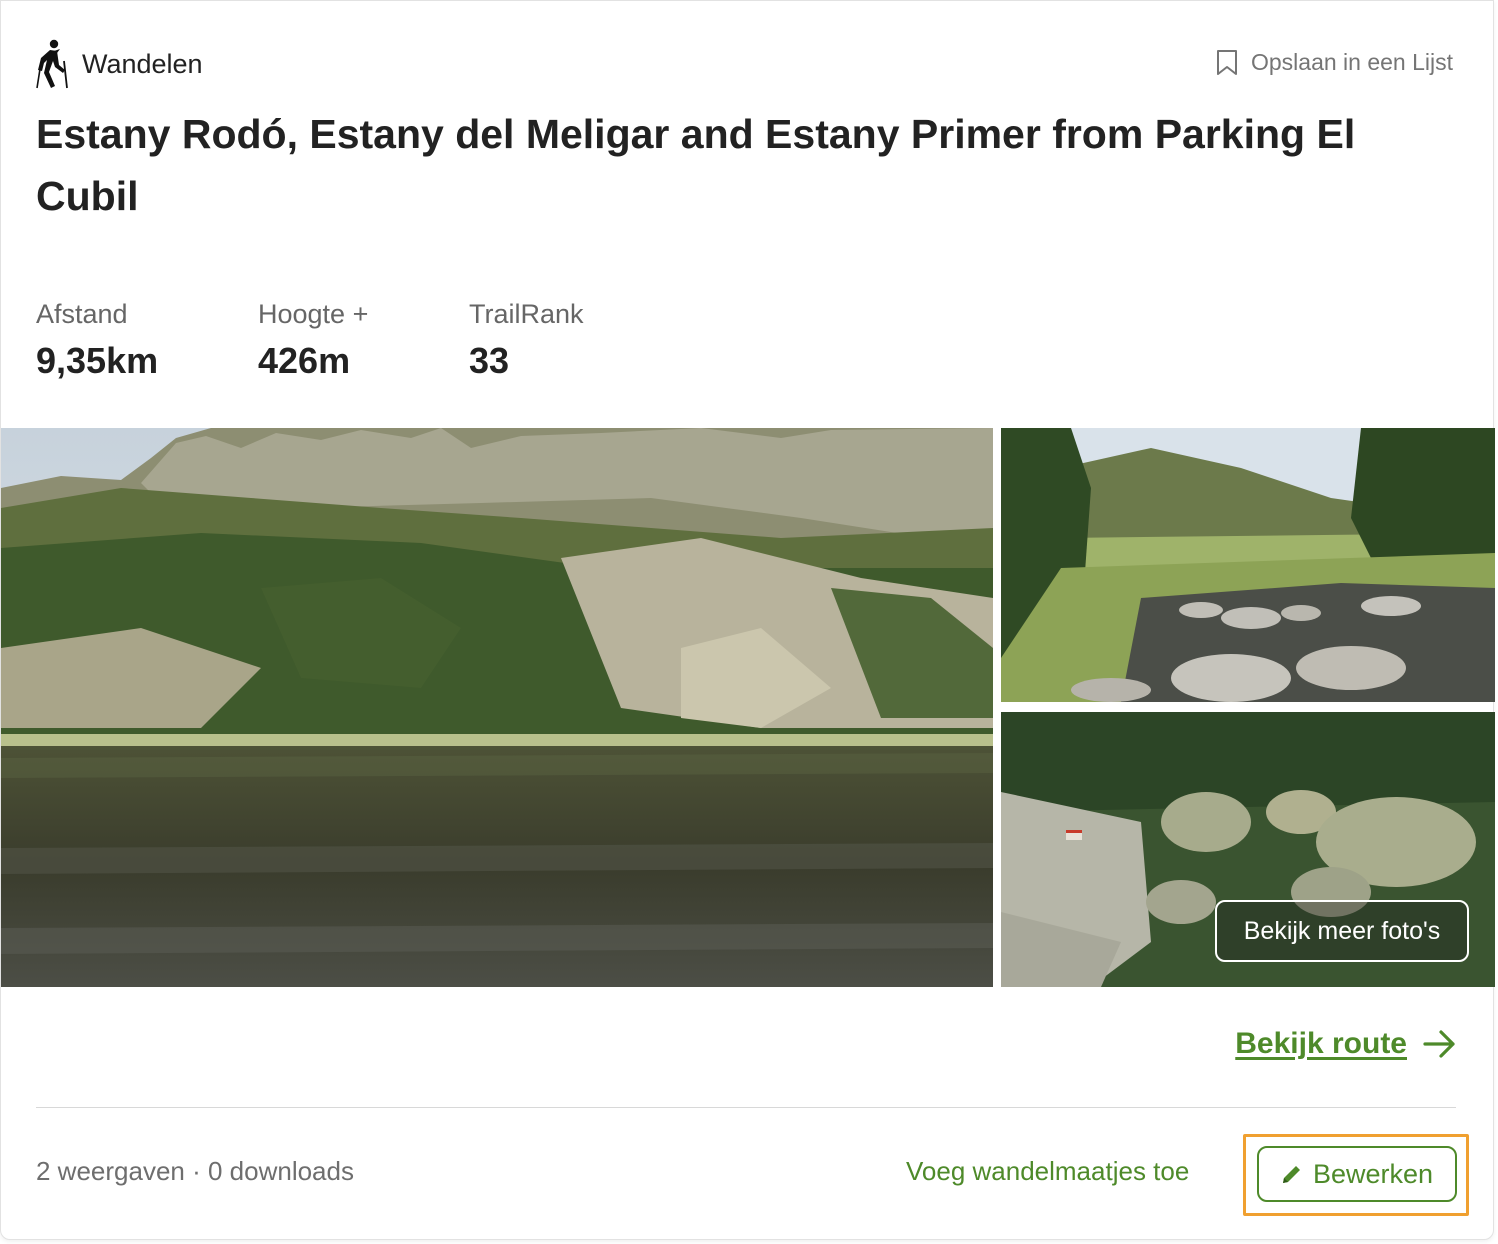  Describe the element at coordinates (97, 360) in the screenshot. I see `stat-value: 9,35km` at that location.